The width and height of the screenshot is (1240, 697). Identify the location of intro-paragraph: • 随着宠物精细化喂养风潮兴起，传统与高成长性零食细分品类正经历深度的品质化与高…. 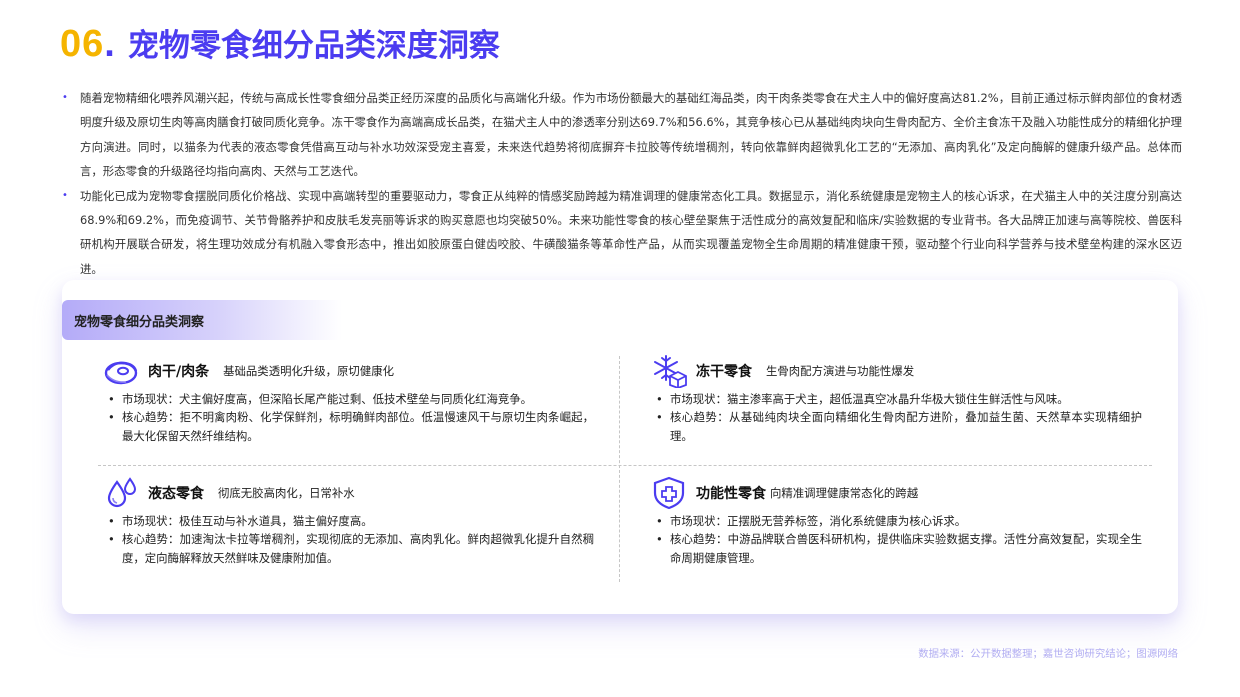
(622, 135).